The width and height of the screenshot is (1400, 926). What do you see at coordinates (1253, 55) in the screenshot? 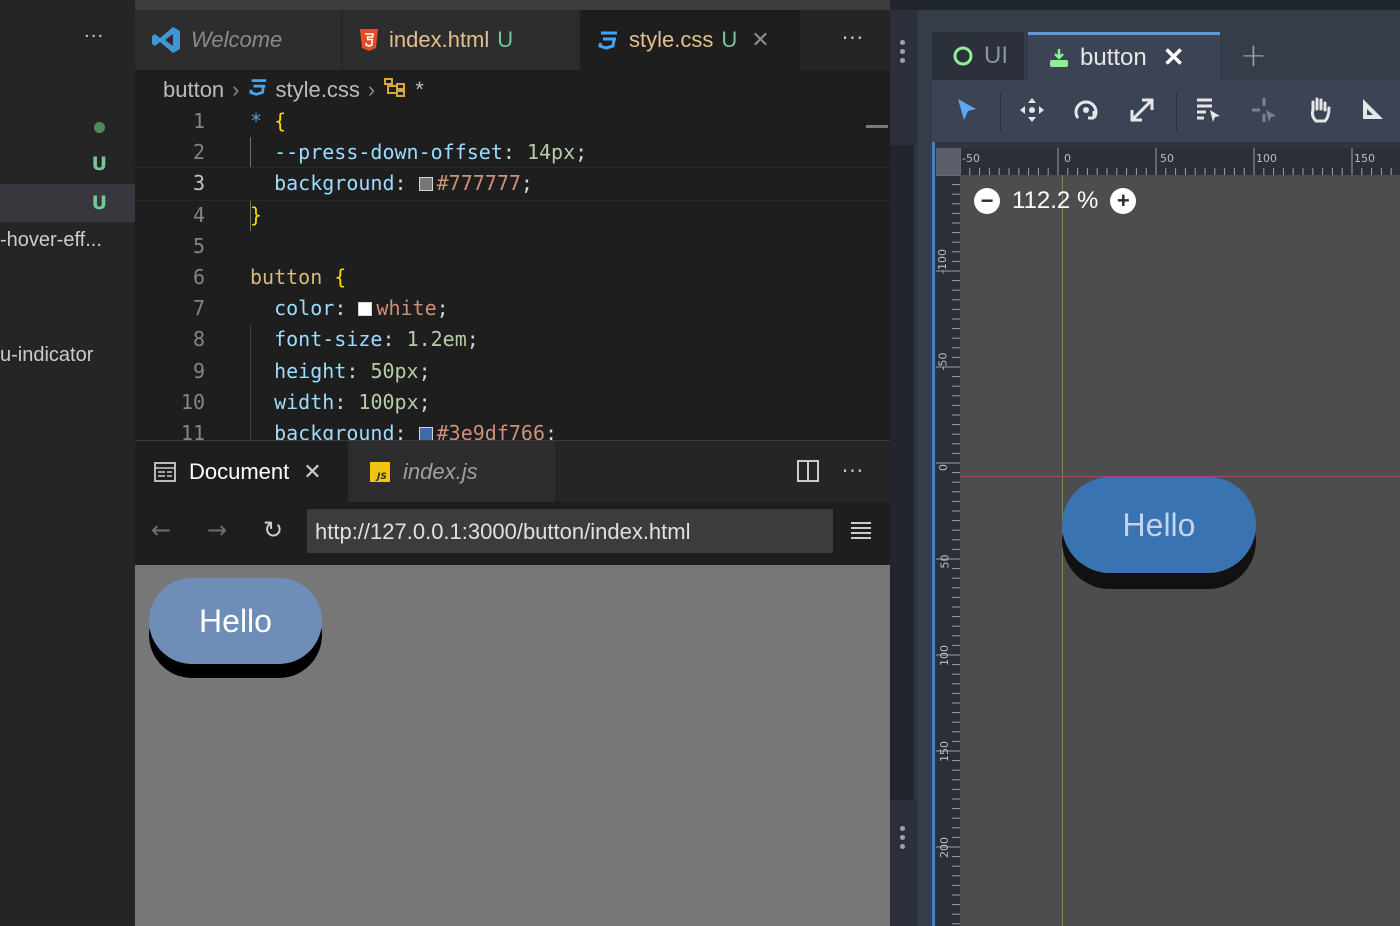
I see `add-scene-button: +` at bounding box center [1253, 55].